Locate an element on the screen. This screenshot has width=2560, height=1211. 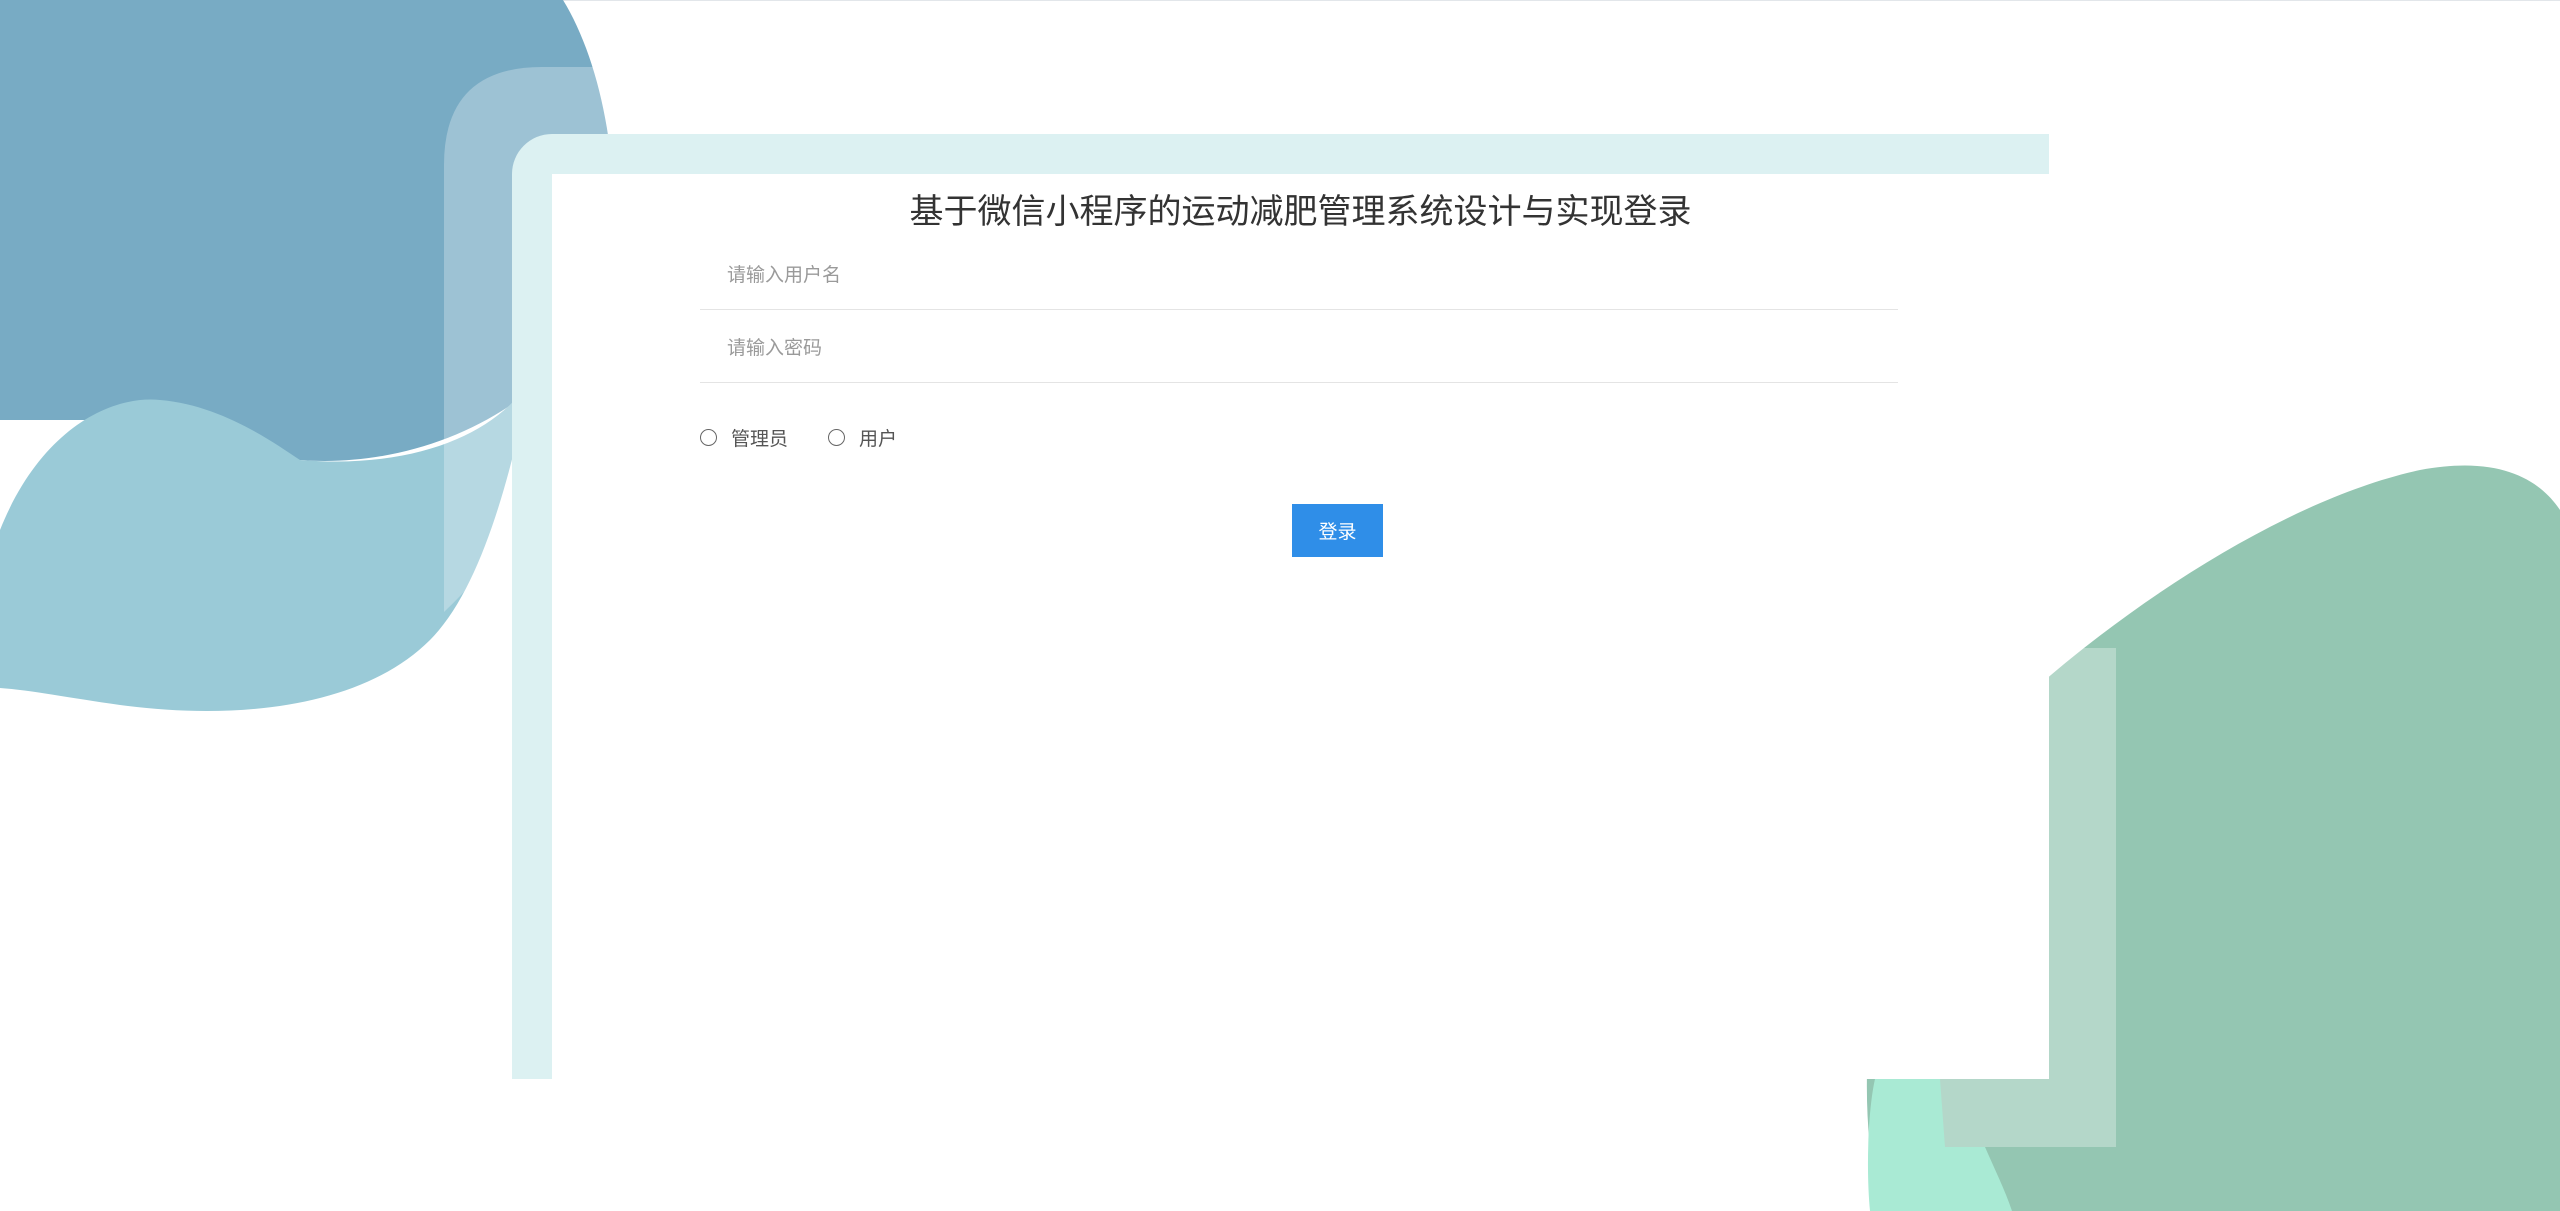
role-radio-group: 管理员 用户 is located at coordinates (818, 437).